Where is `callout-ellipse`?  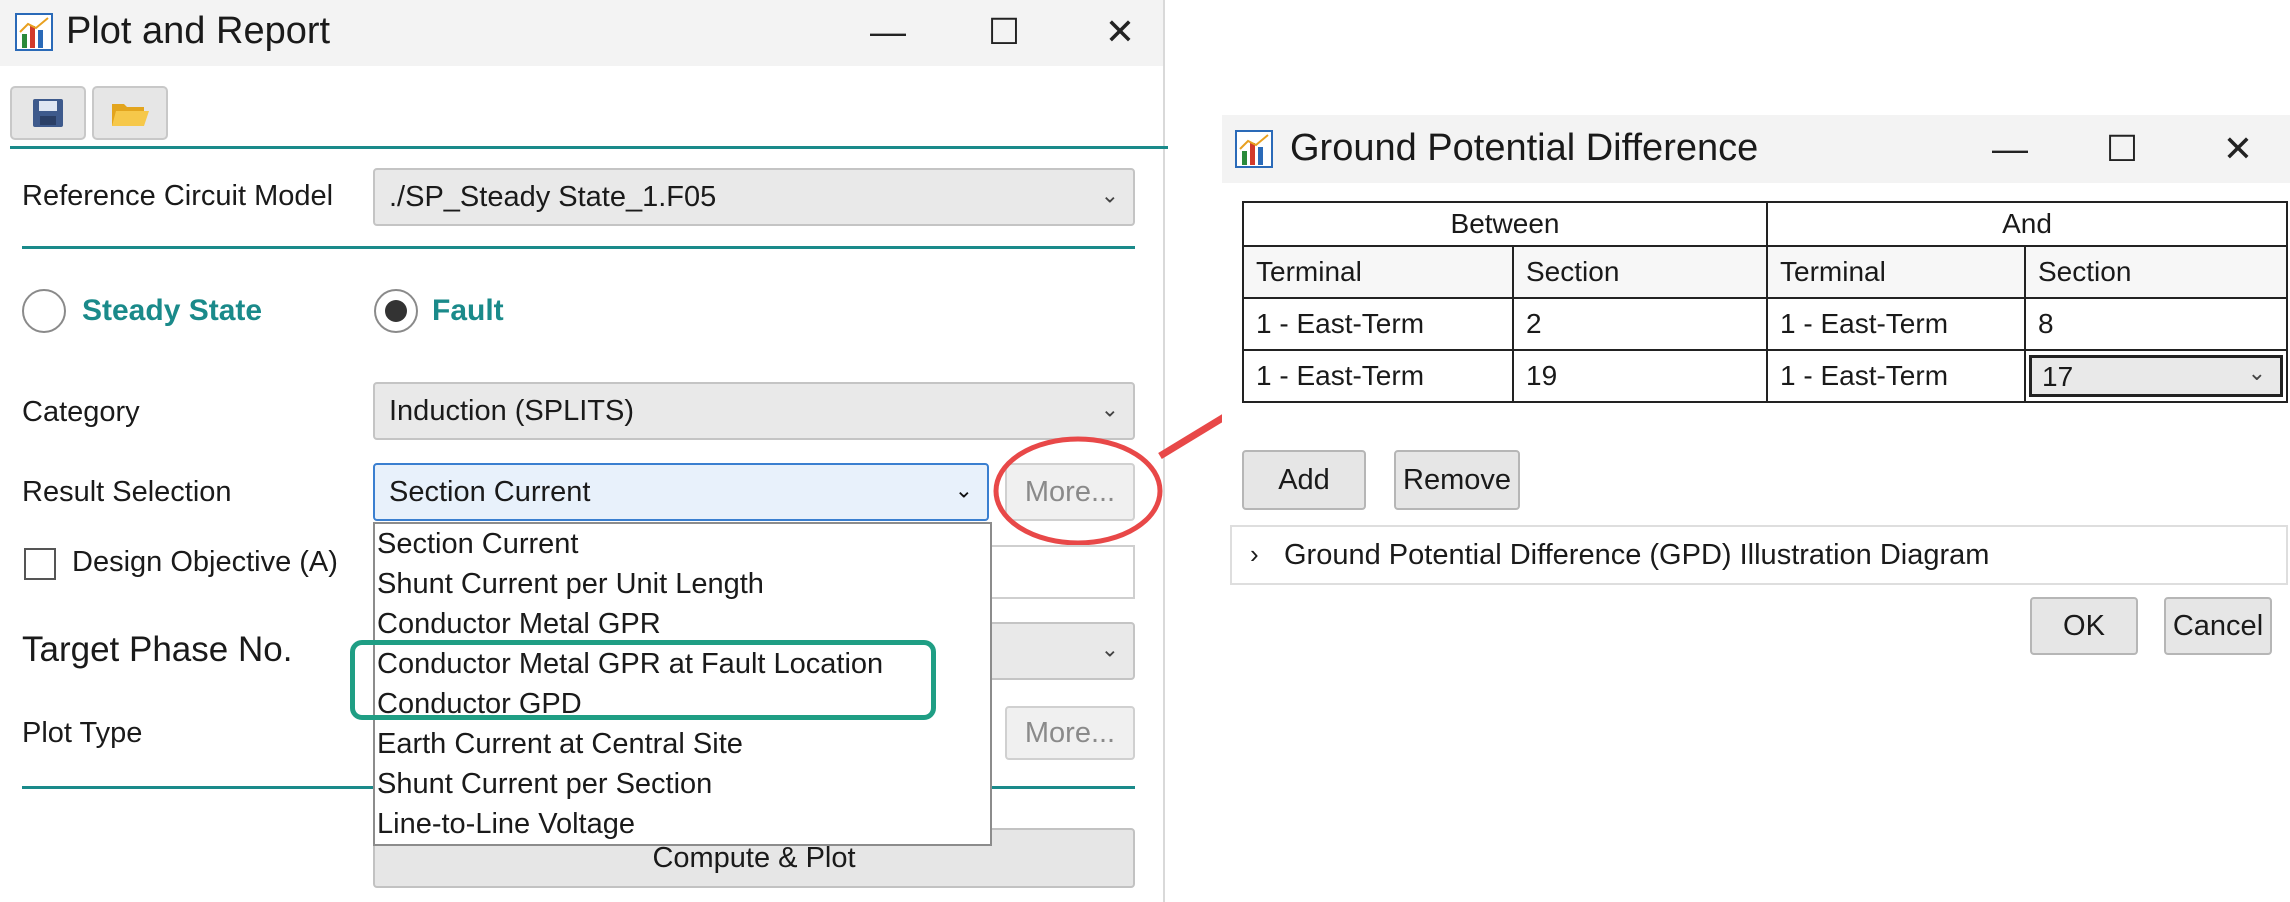 callout-ellipse is located at coordinates (1078, 491).